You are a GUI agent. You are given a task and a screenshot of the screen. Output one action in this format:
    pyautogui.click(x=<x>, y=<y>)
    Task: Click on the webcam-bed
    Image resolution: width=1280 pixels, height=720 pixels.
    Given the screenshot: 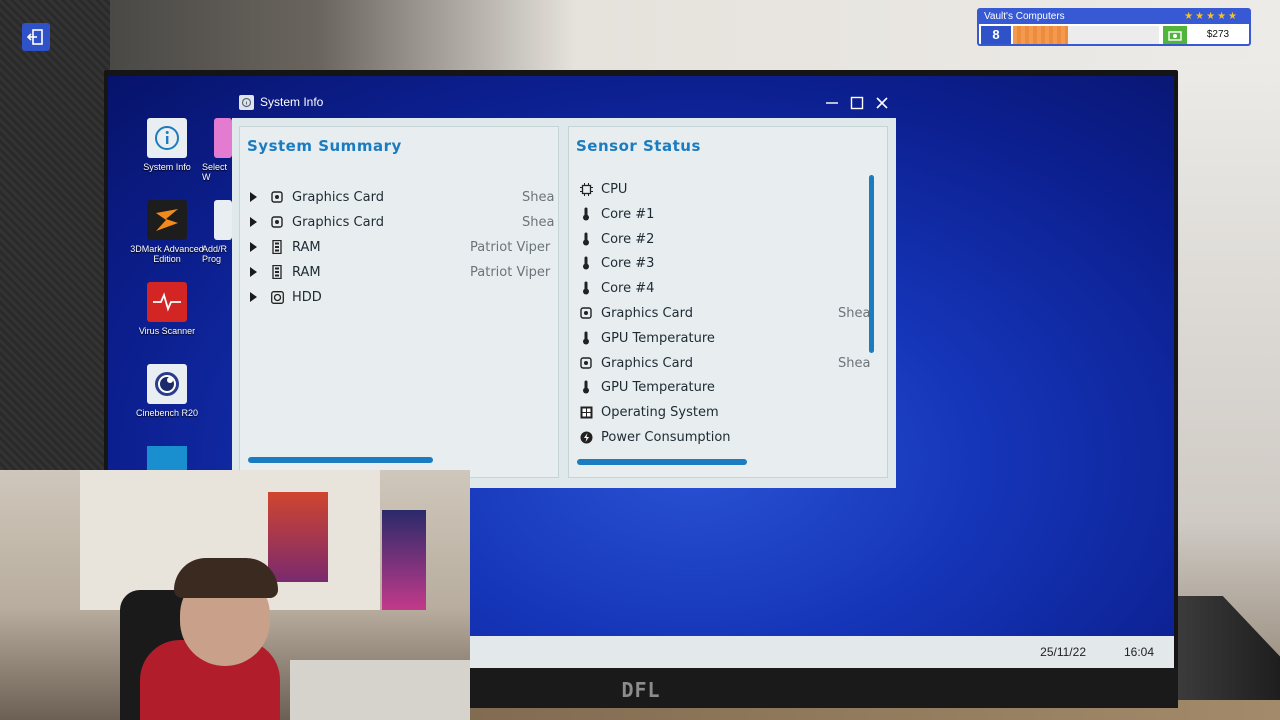 What is the action you would take?
    pyautogui.click(x=380, y=690)
    